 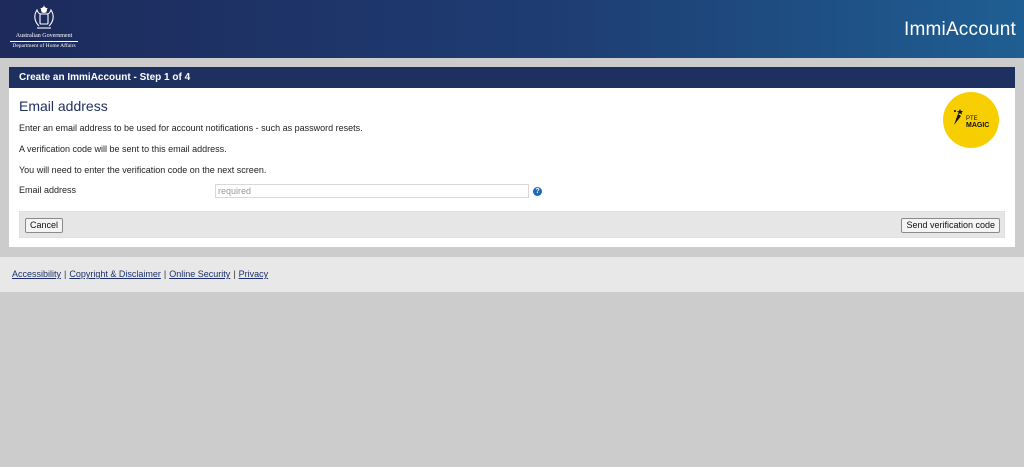 I want to click on help-icon: ?, so click(x=537, y=191).